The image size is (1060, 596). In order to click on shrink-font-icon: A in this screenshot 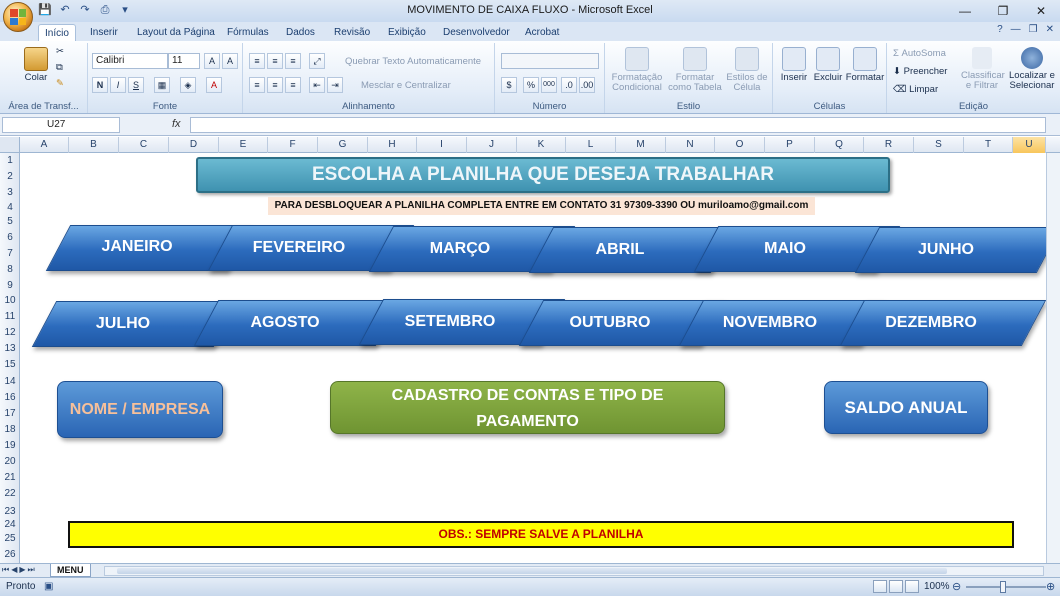, I will do `click(230, 61)`.